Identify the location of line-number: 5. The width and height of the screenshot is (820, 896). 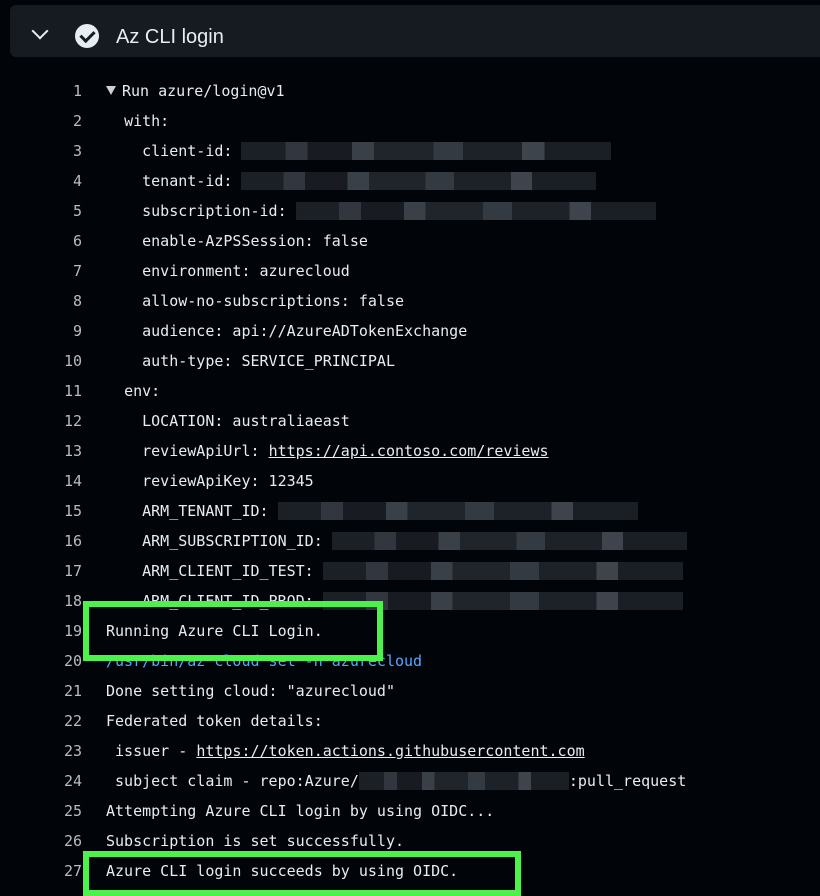
(61, 211).